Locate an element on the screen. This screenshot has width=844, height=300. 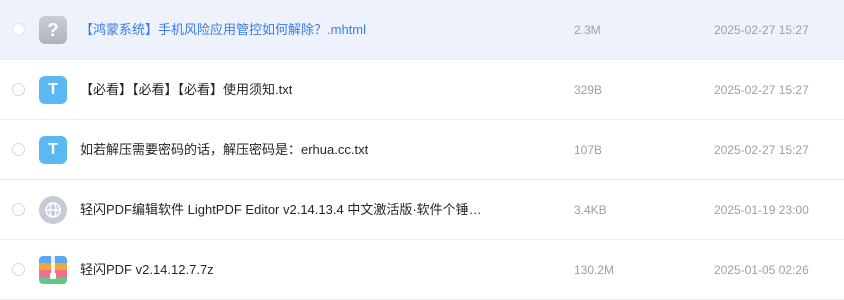
file-name: 【必看】【必看】【必看】使用须知.txt is located at coordinates (186, 90).